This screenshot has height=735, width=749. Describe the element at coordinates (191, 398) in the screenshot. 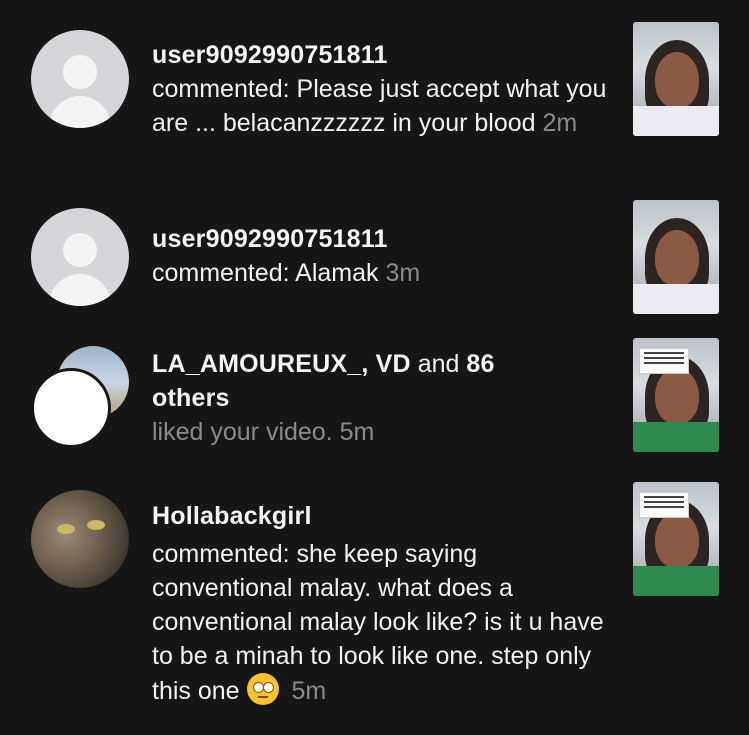

I see `others-text: others` at that location.